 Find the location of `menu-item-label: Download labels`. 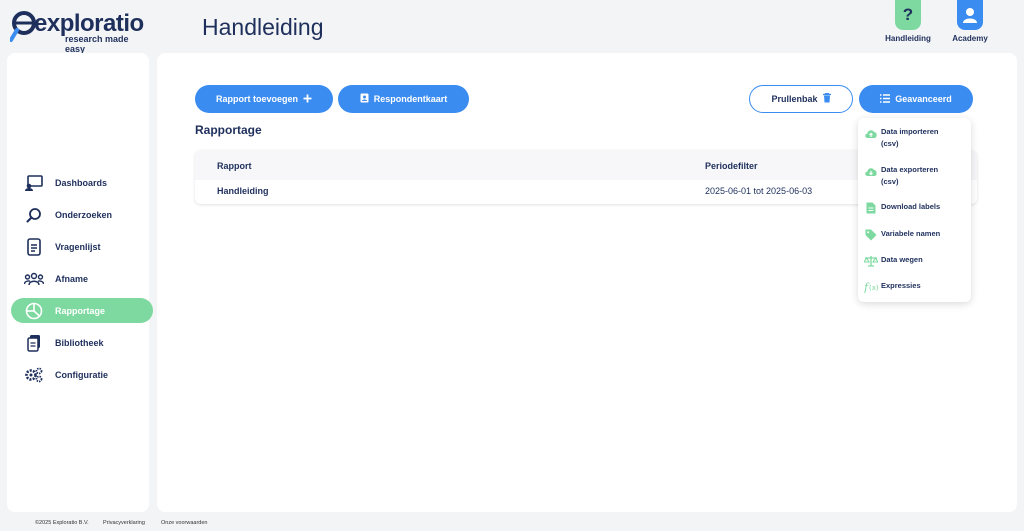

menu-item-label: Download labels is located at coordinates (911, 206).